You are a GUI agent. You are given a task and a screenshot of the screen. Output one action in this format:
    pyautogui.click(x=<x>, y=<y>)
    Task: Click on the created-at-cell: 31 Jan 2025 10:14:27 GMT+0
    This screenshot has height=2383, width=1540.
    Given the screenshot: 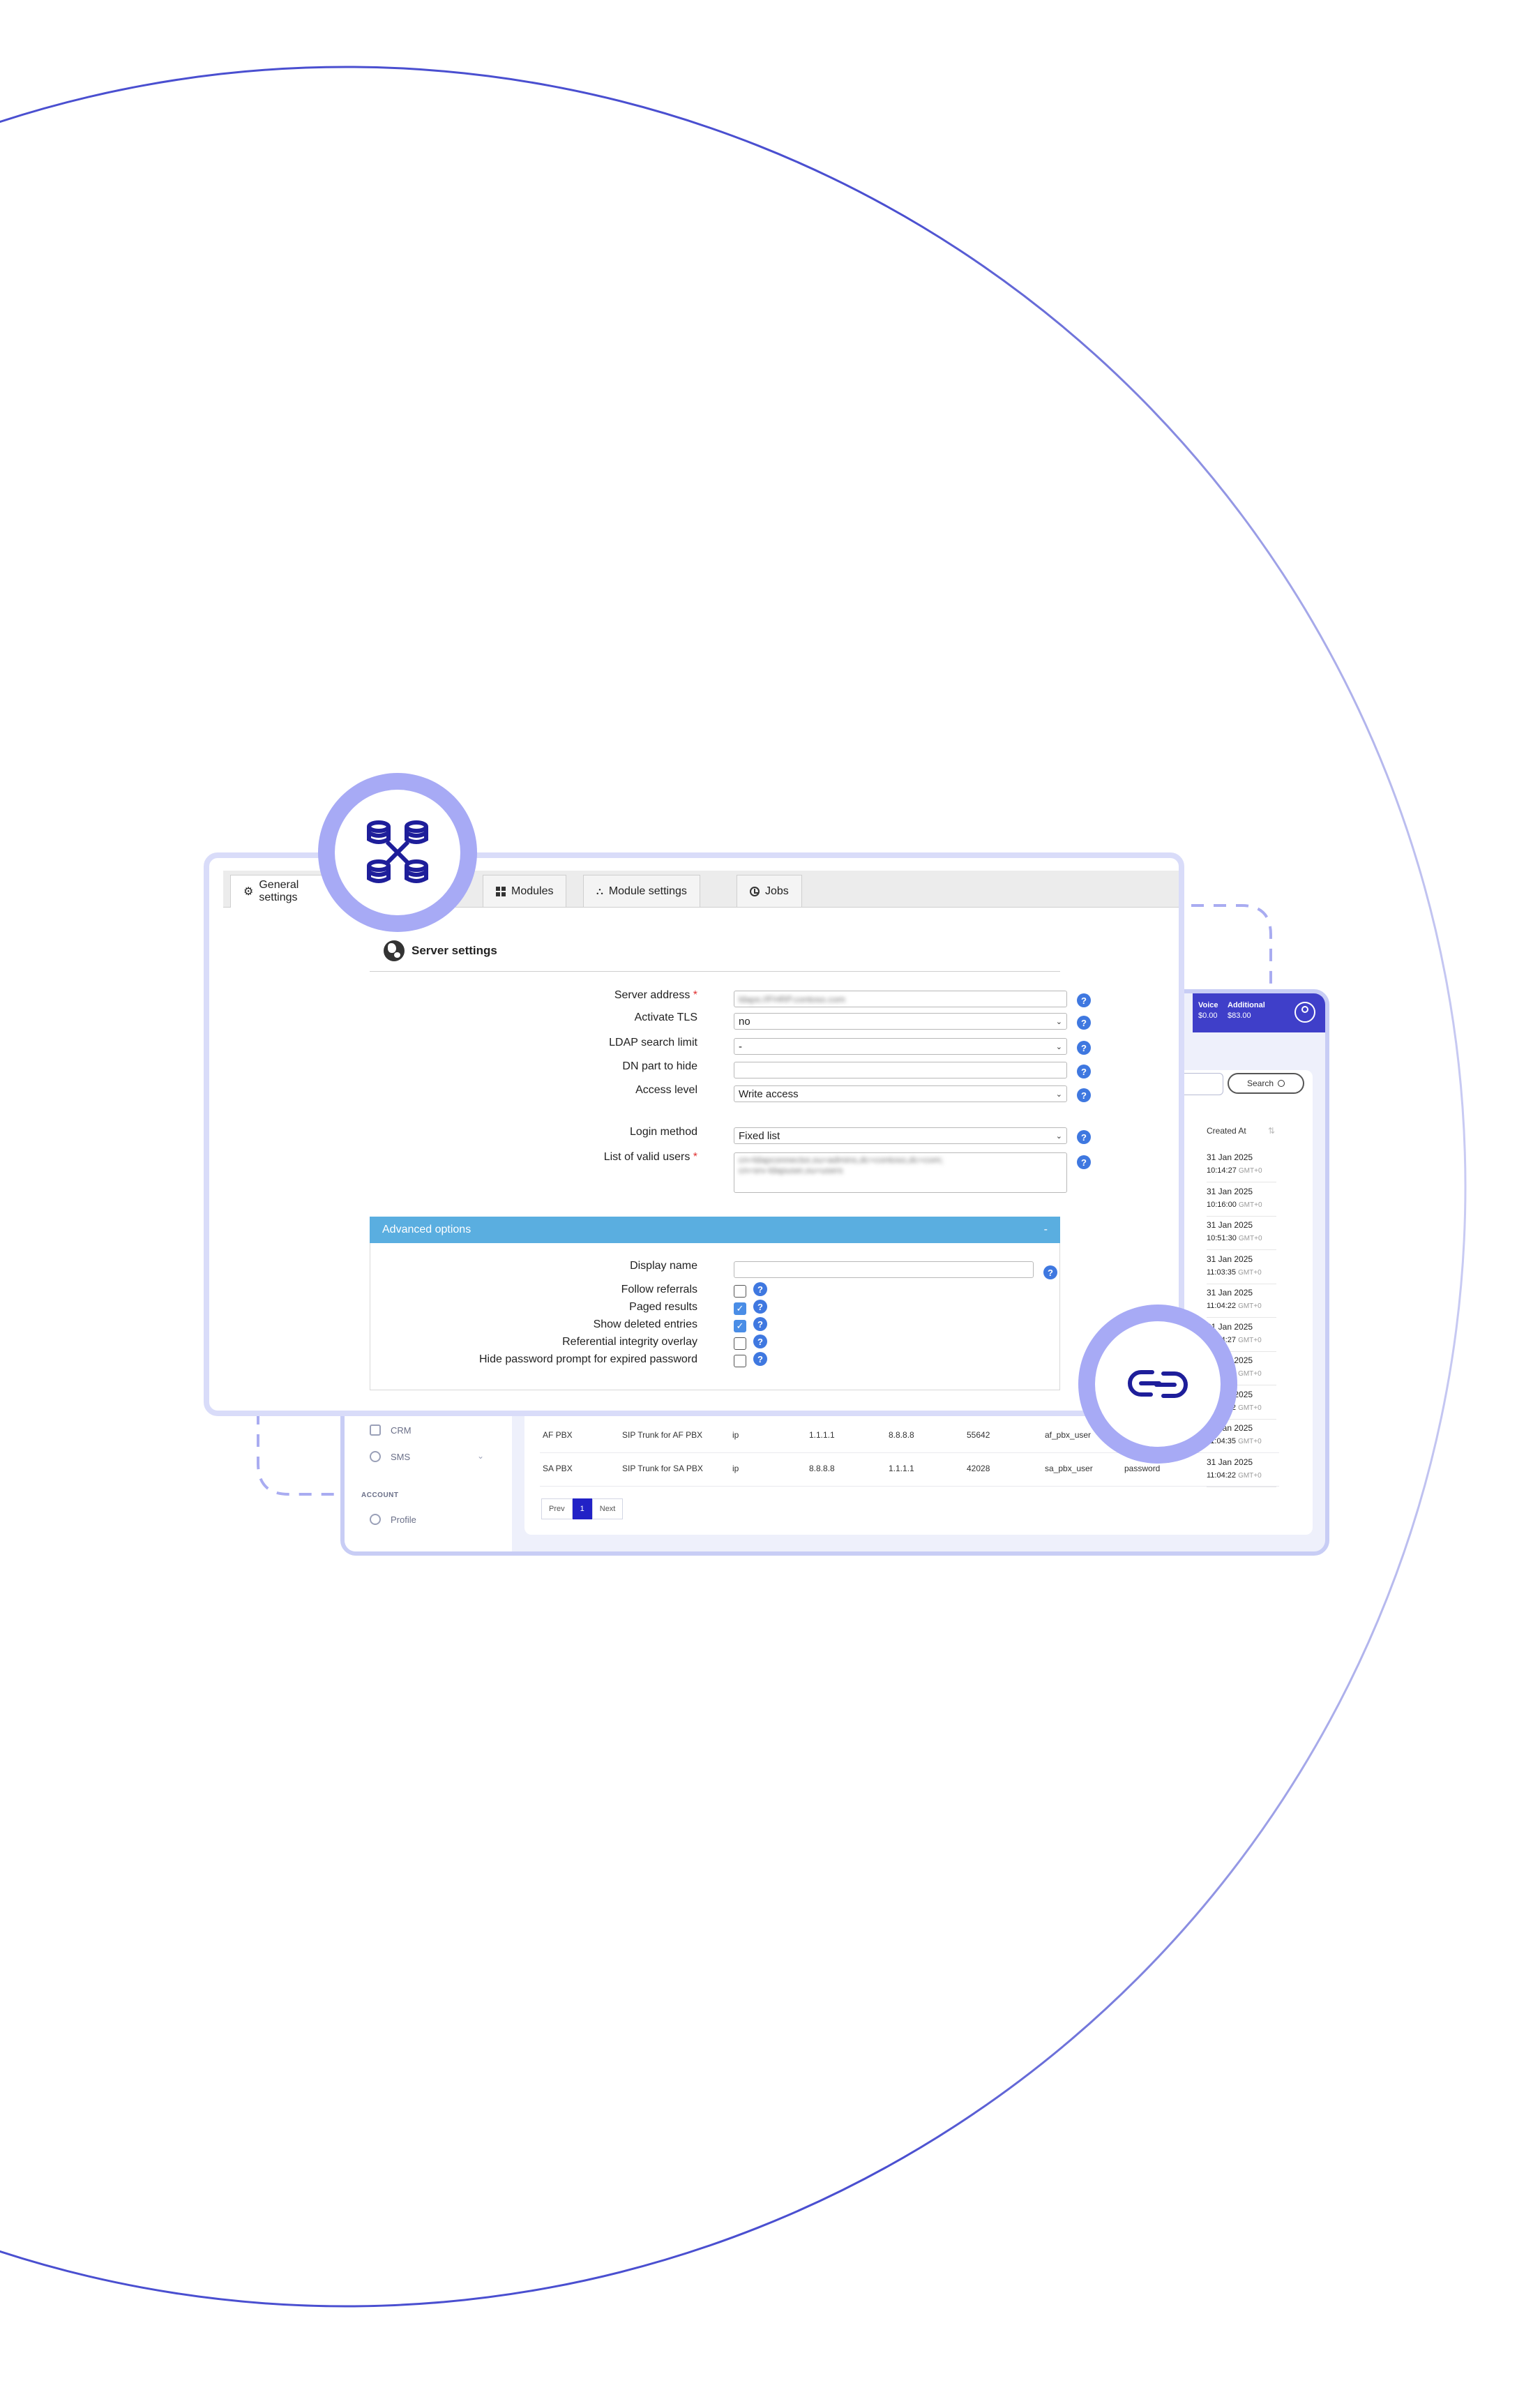 What is the action you would take?
    pyautogui.click(x=1234, y=1163)
    